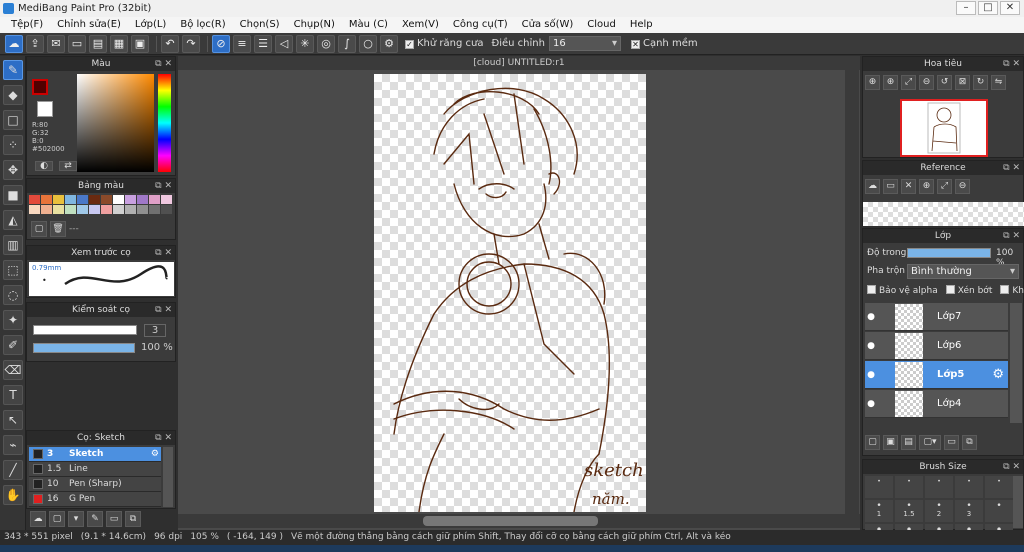 Image resolution: width=1024 pixels, height=552 pixels. I want to click on eraser-icon: ◆, so click(13, 95).